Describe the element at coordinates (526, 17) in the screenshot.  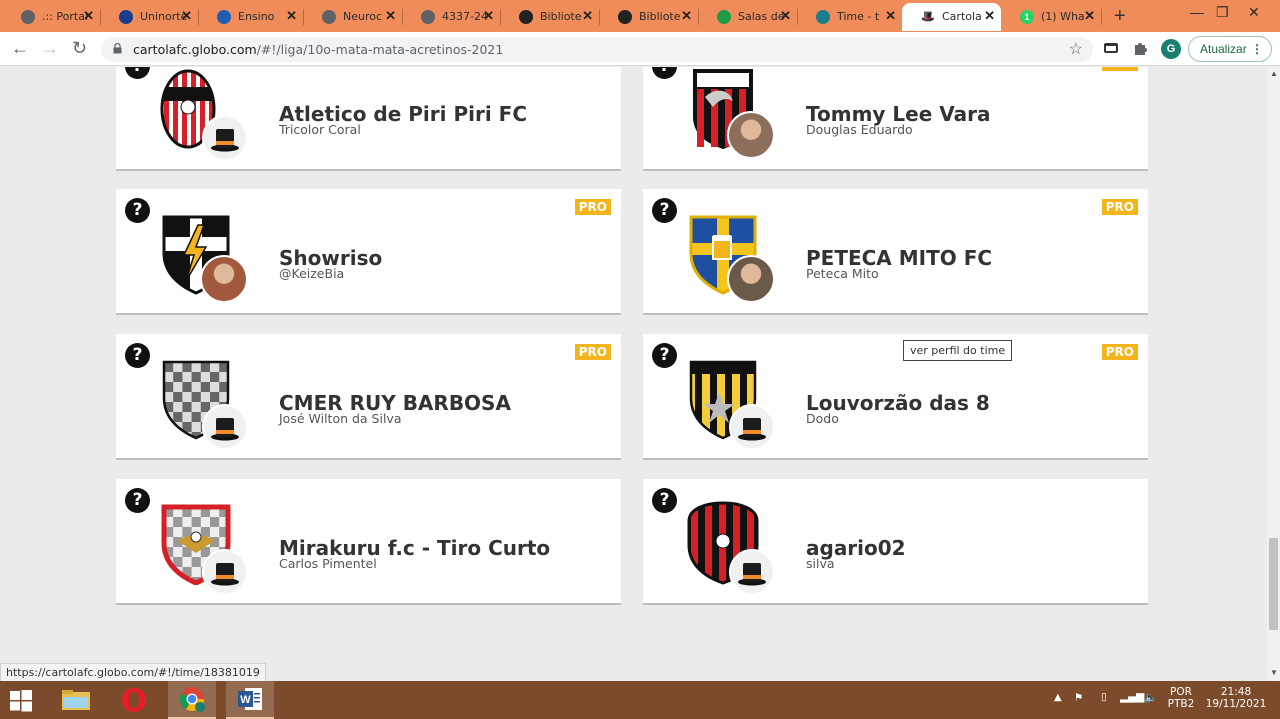
I see `library-icon` at that location.